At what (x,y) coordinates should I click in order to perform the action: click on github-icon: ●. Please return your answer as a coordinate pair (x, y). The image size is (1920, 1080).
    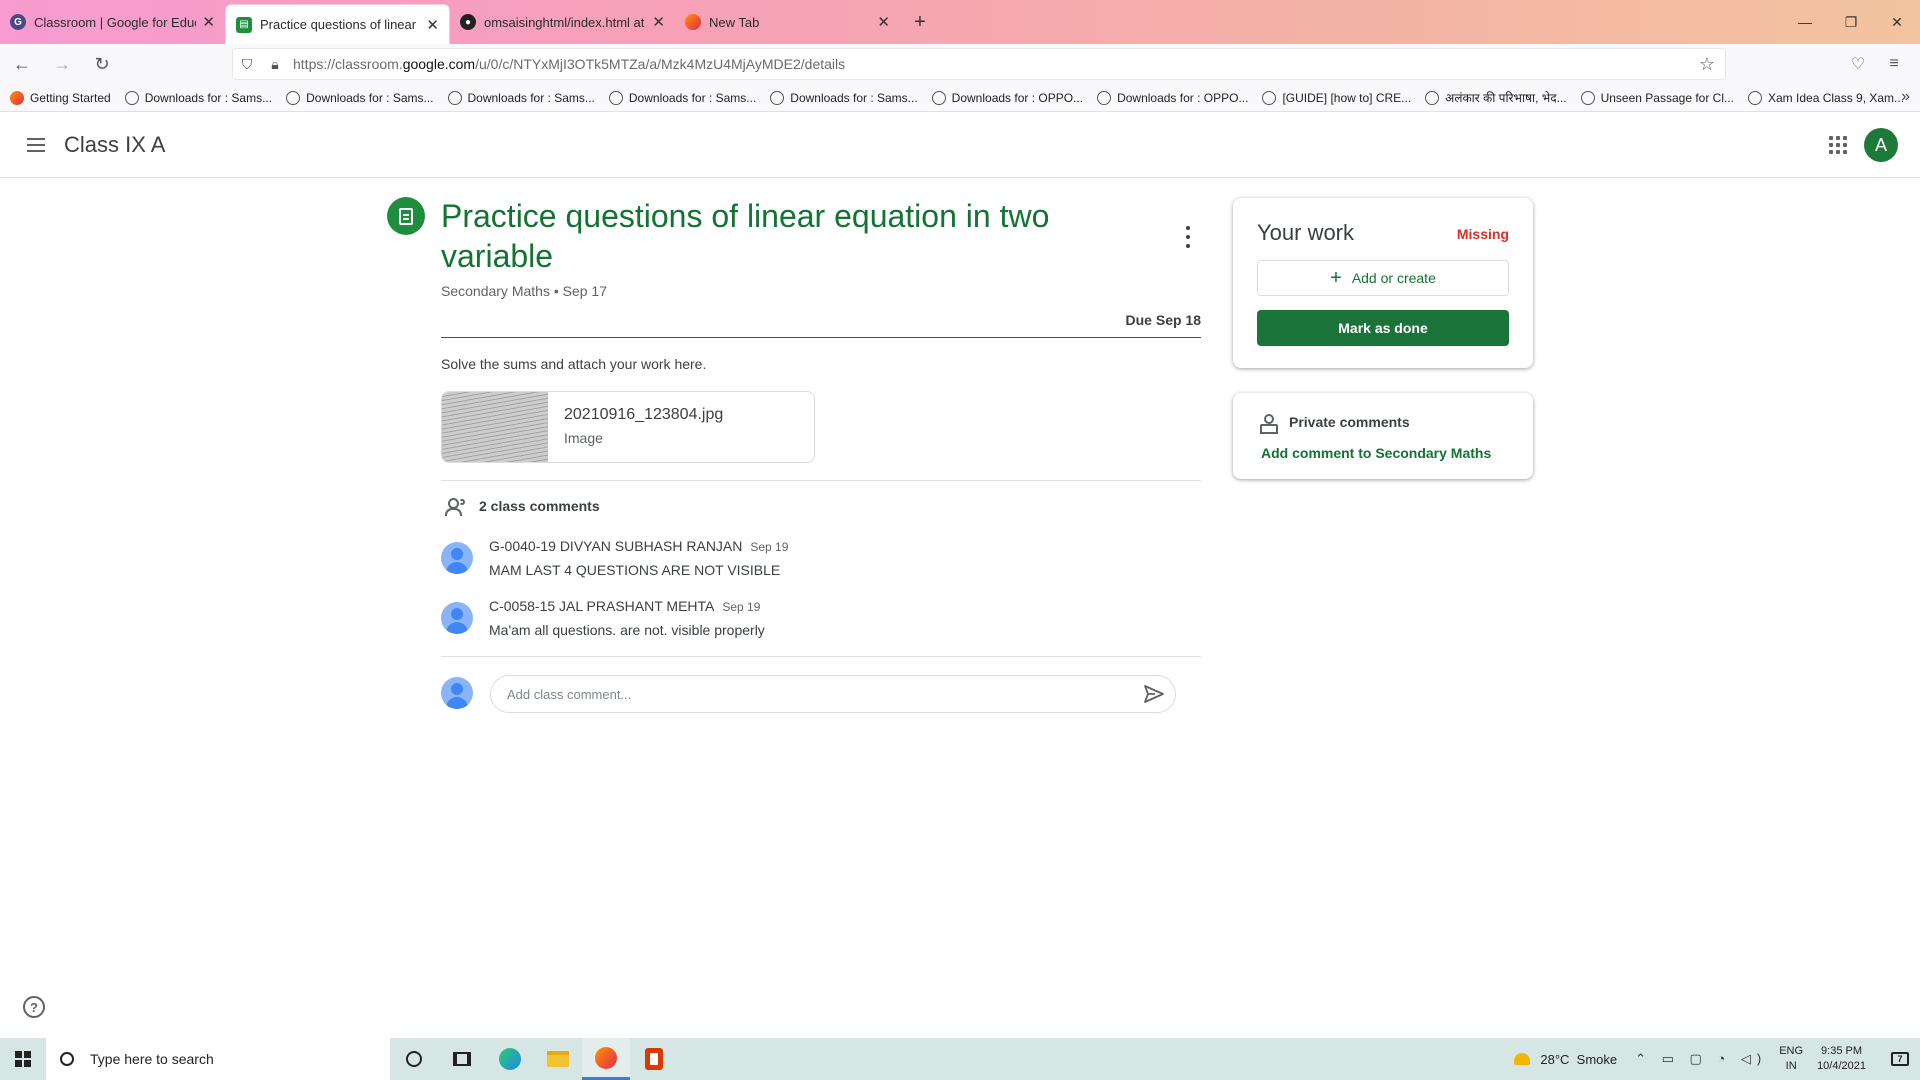
    Looking at the image, I should click on (468, 22).